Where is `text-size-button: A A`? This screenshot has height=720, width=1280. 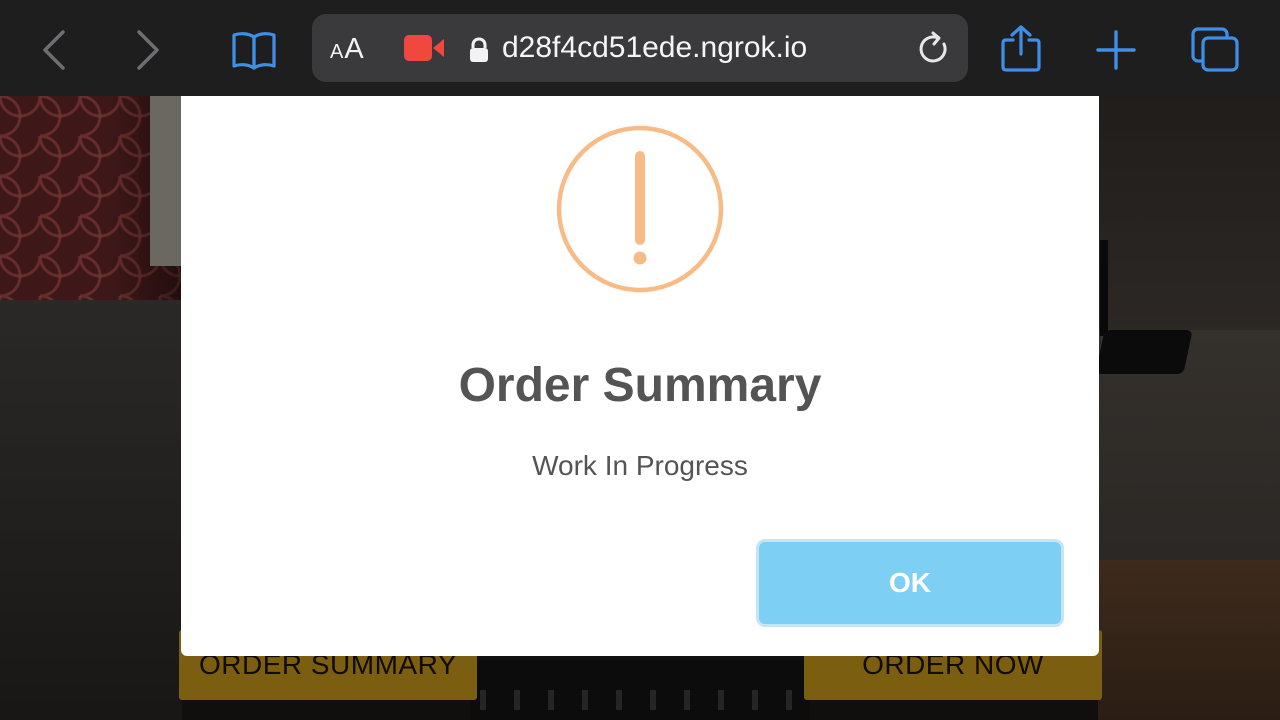
text-size-button: A A is located at coordinates (347, 48).